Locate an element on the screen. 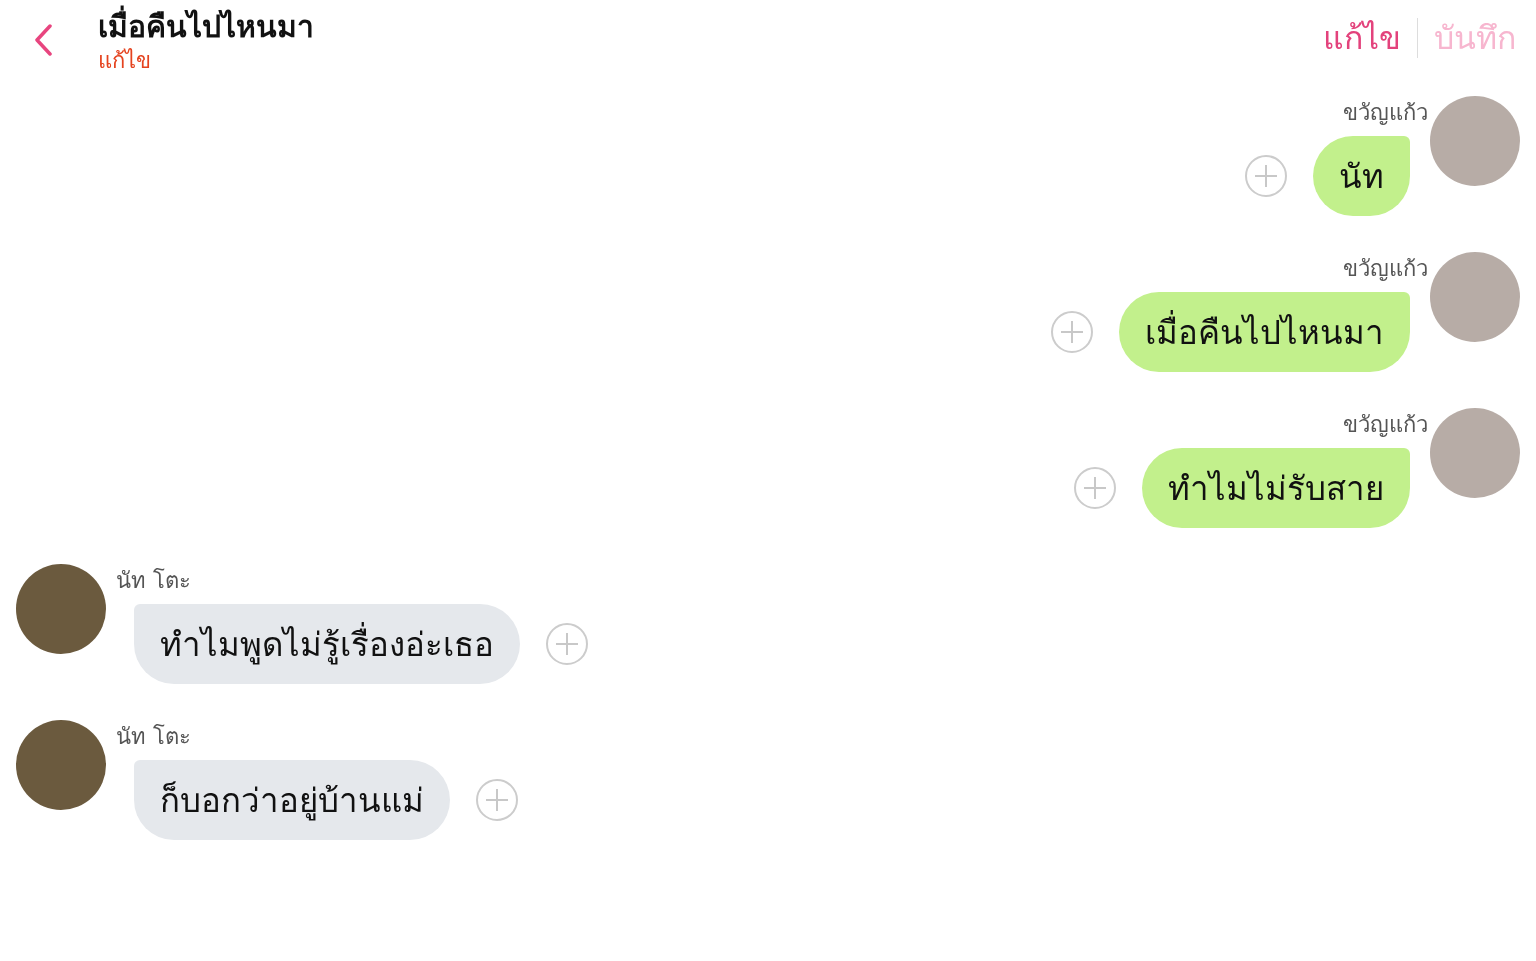 This screenshot has height=961, width=1536. message-bubble: ทำไมไม่รับสาย is located at coordinates (1276, 488).